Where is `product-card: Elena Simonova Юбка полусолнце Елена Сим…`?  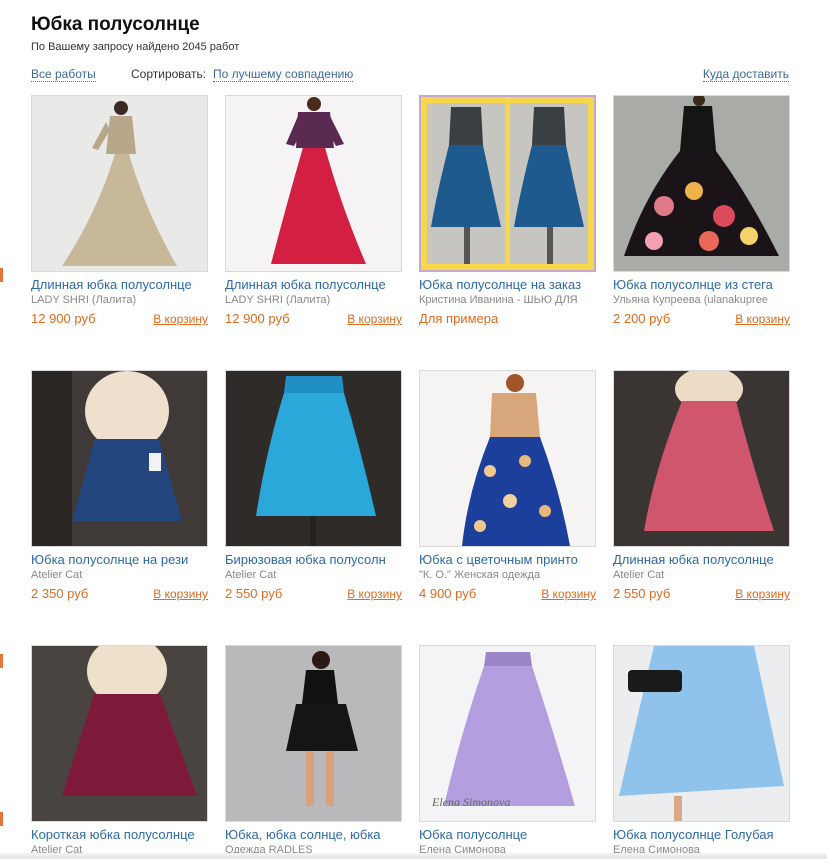
product-card: Elena Simonova Юбка полусолнце Елена Сим… is located at coordinates (507, 750).